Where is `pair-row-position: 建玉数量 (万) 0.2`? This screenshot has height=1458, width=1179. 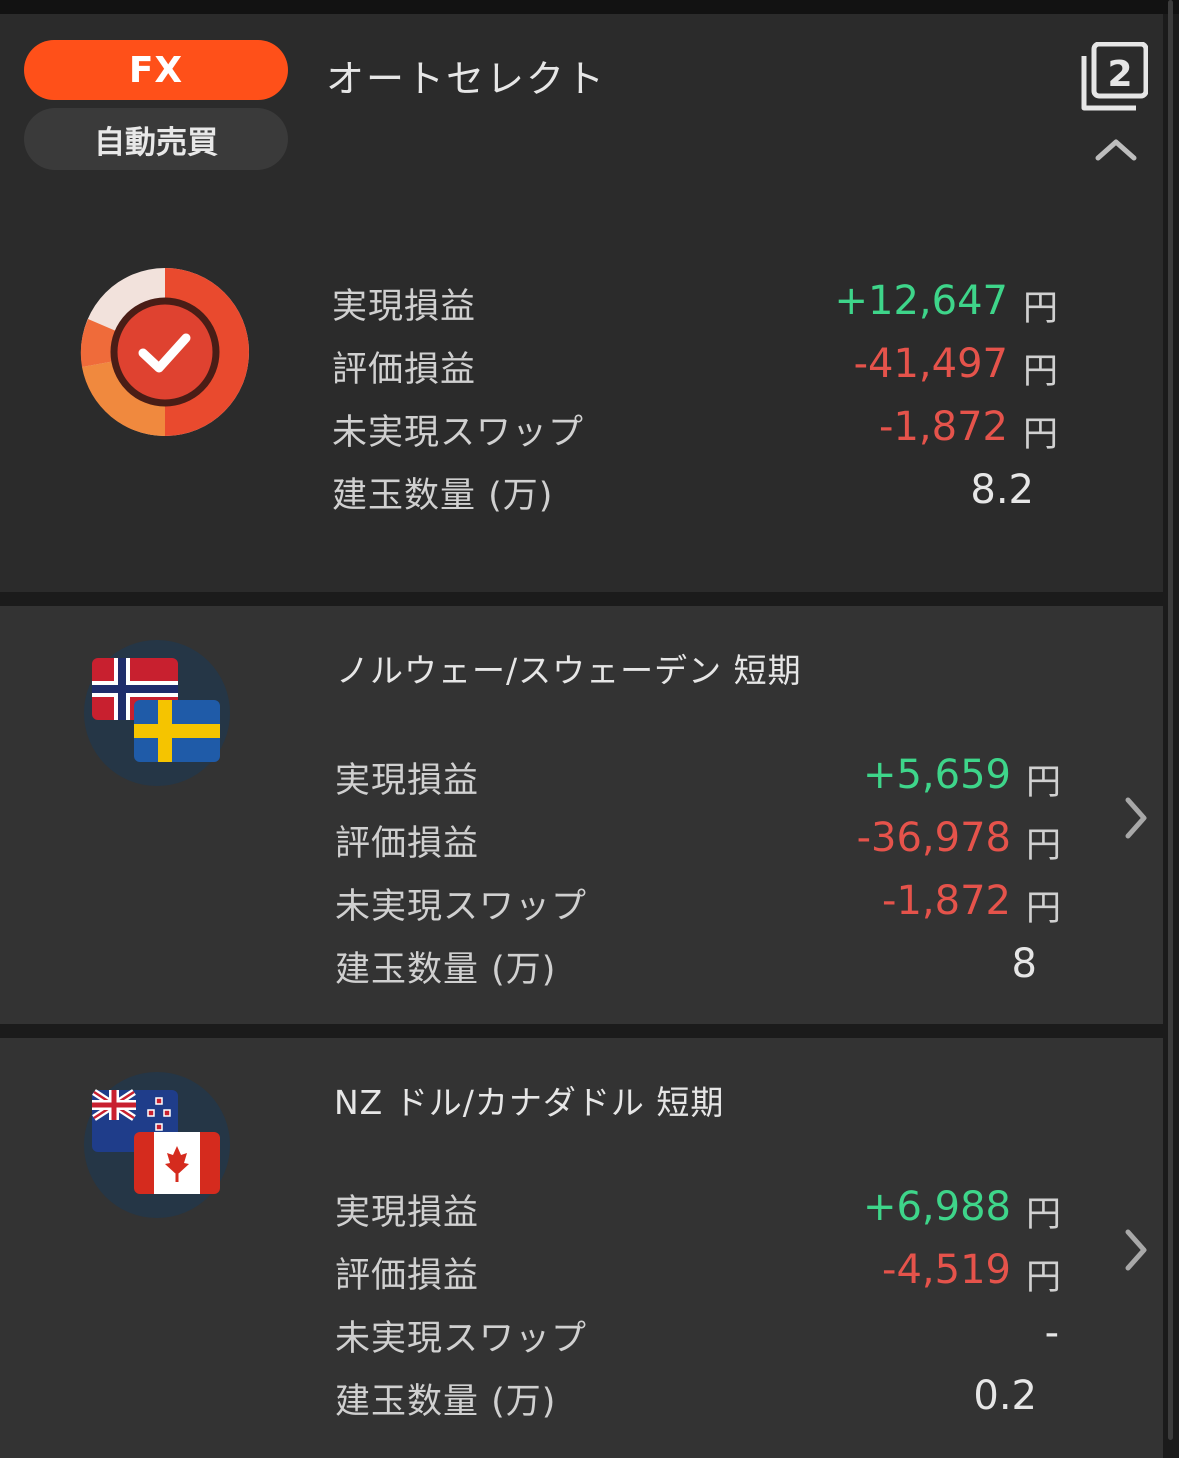 pair-row-position: 建玉数量 (万) 0.2 is located at coordinates (700, 1403).